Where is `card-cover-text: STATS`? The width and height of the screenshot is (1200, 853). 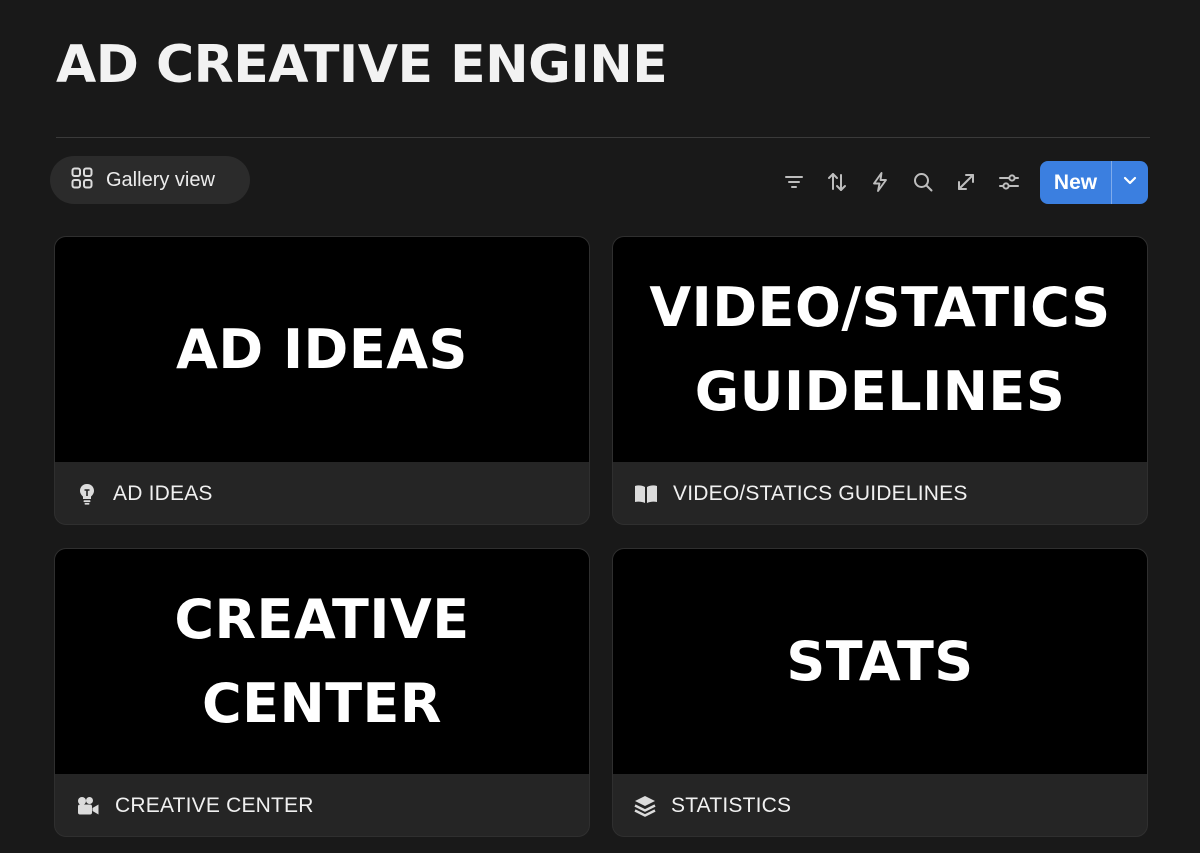 card-cover-text: STATS is located at coordinates (880, 661).